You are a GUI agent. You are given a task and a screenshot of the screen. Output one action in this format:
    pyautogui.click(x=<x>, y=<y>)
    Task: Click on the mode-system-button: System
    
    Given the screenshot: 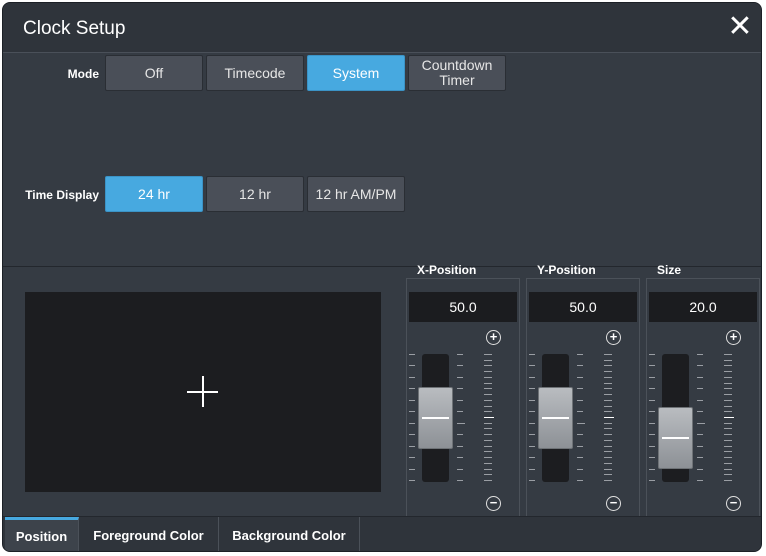 What is the action you would take?
    pyautogui.click(x=356, y=73)
    